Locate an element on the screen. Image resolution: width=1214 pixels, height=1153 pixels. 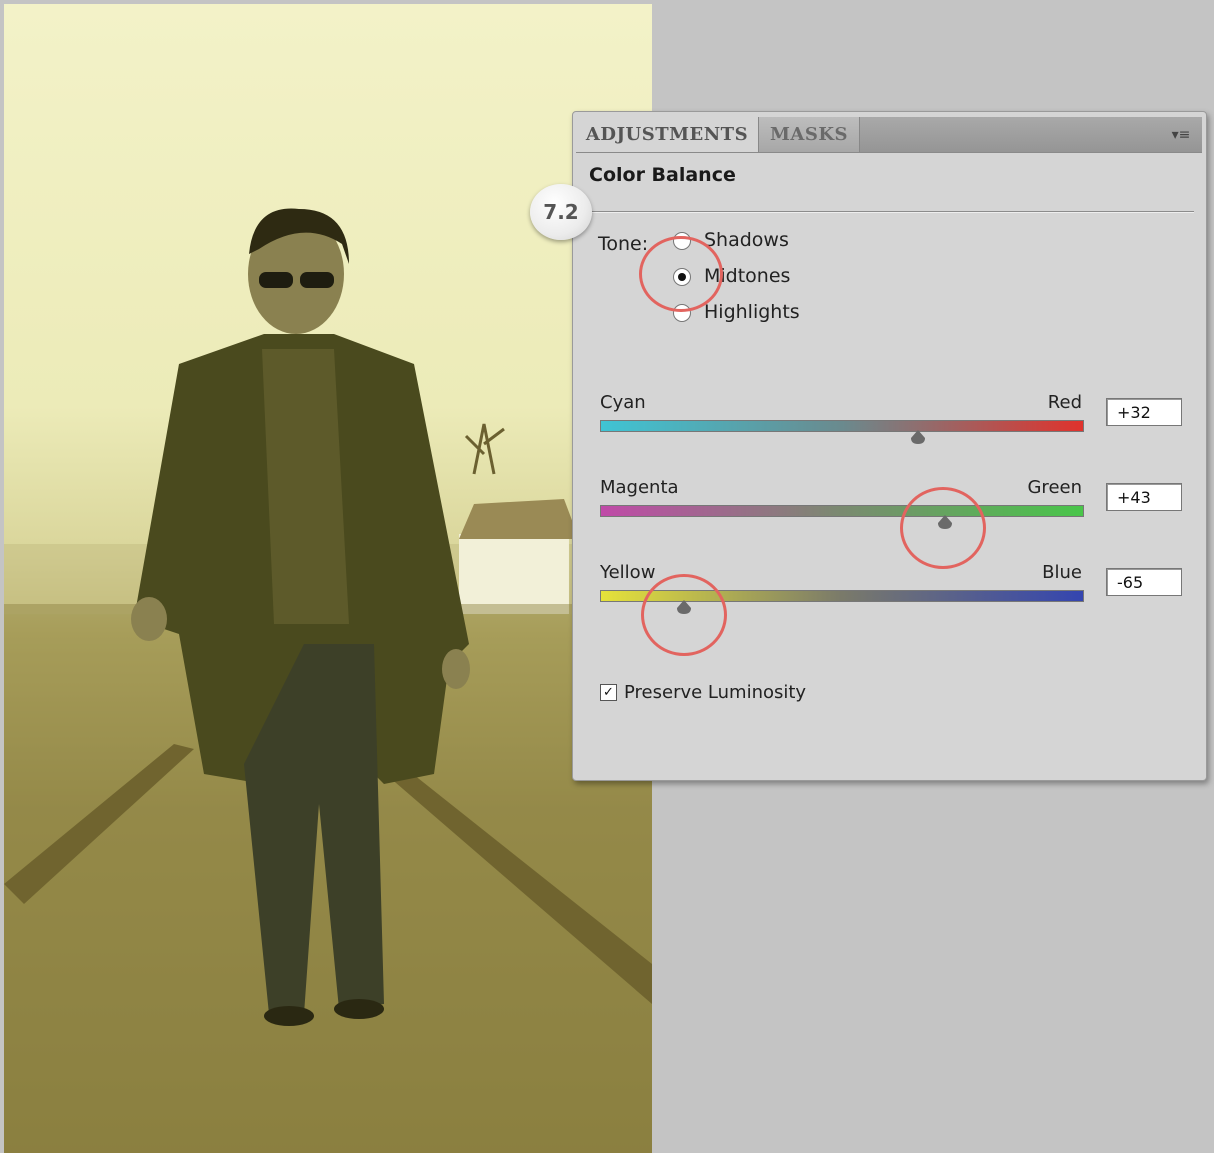
tab-adjustments: ADJUSTMENTS is located at coordinates (667, 134).